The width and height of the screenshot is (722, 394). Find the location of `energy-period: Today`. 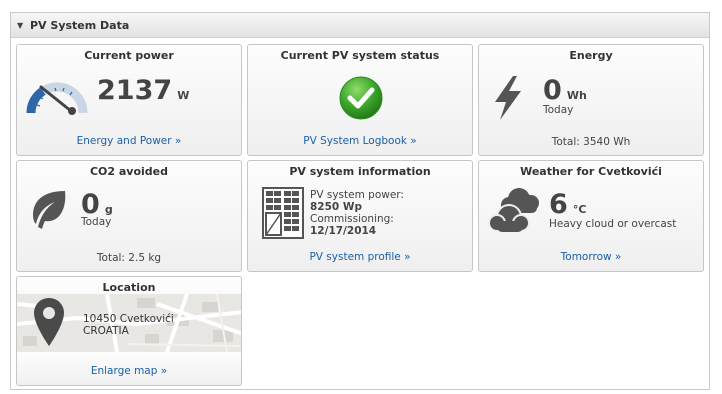

energy-period: Today is located at coordinates (558, 110).